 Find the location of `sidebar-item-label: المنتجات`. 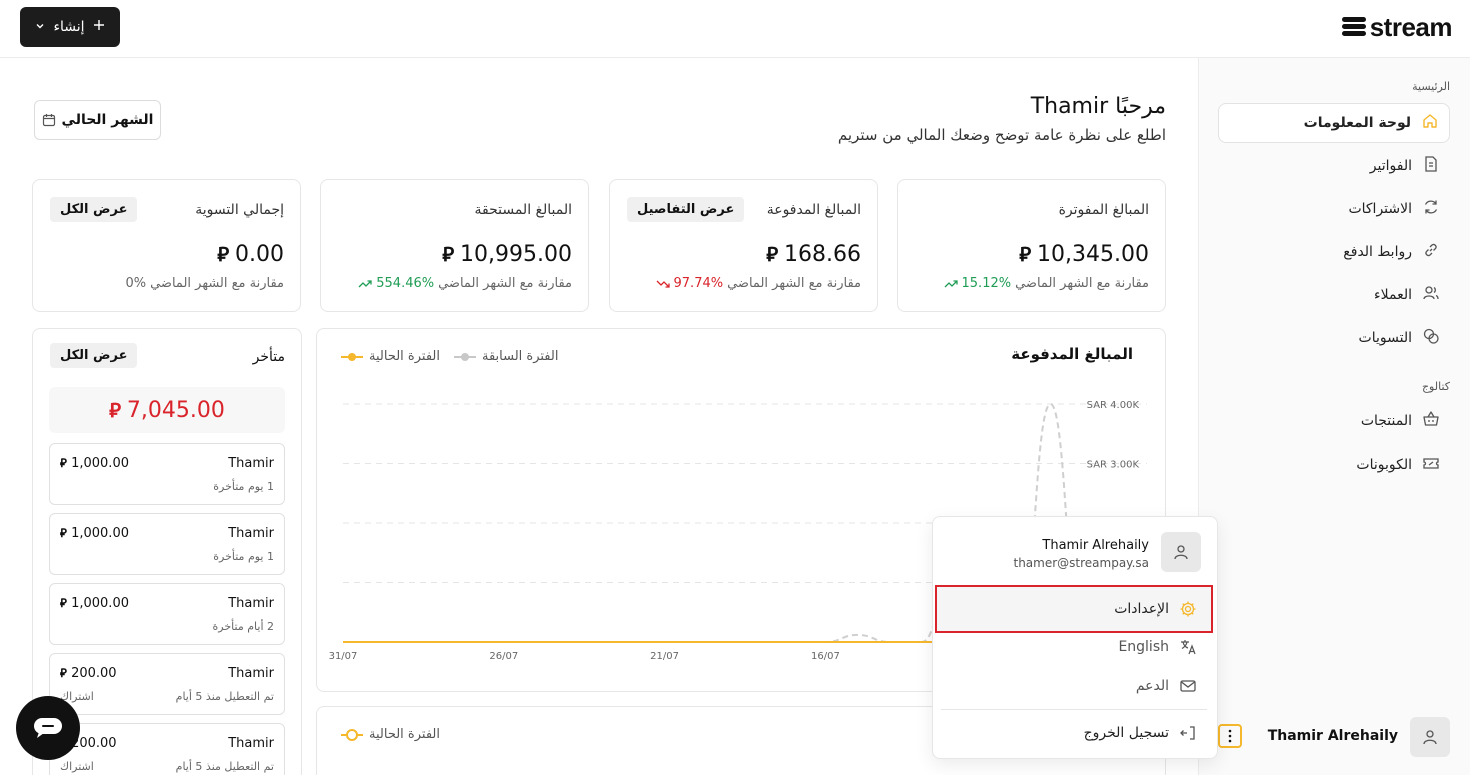

sidebar-item-label: المنتجات is located at coordinates (1386, 421).